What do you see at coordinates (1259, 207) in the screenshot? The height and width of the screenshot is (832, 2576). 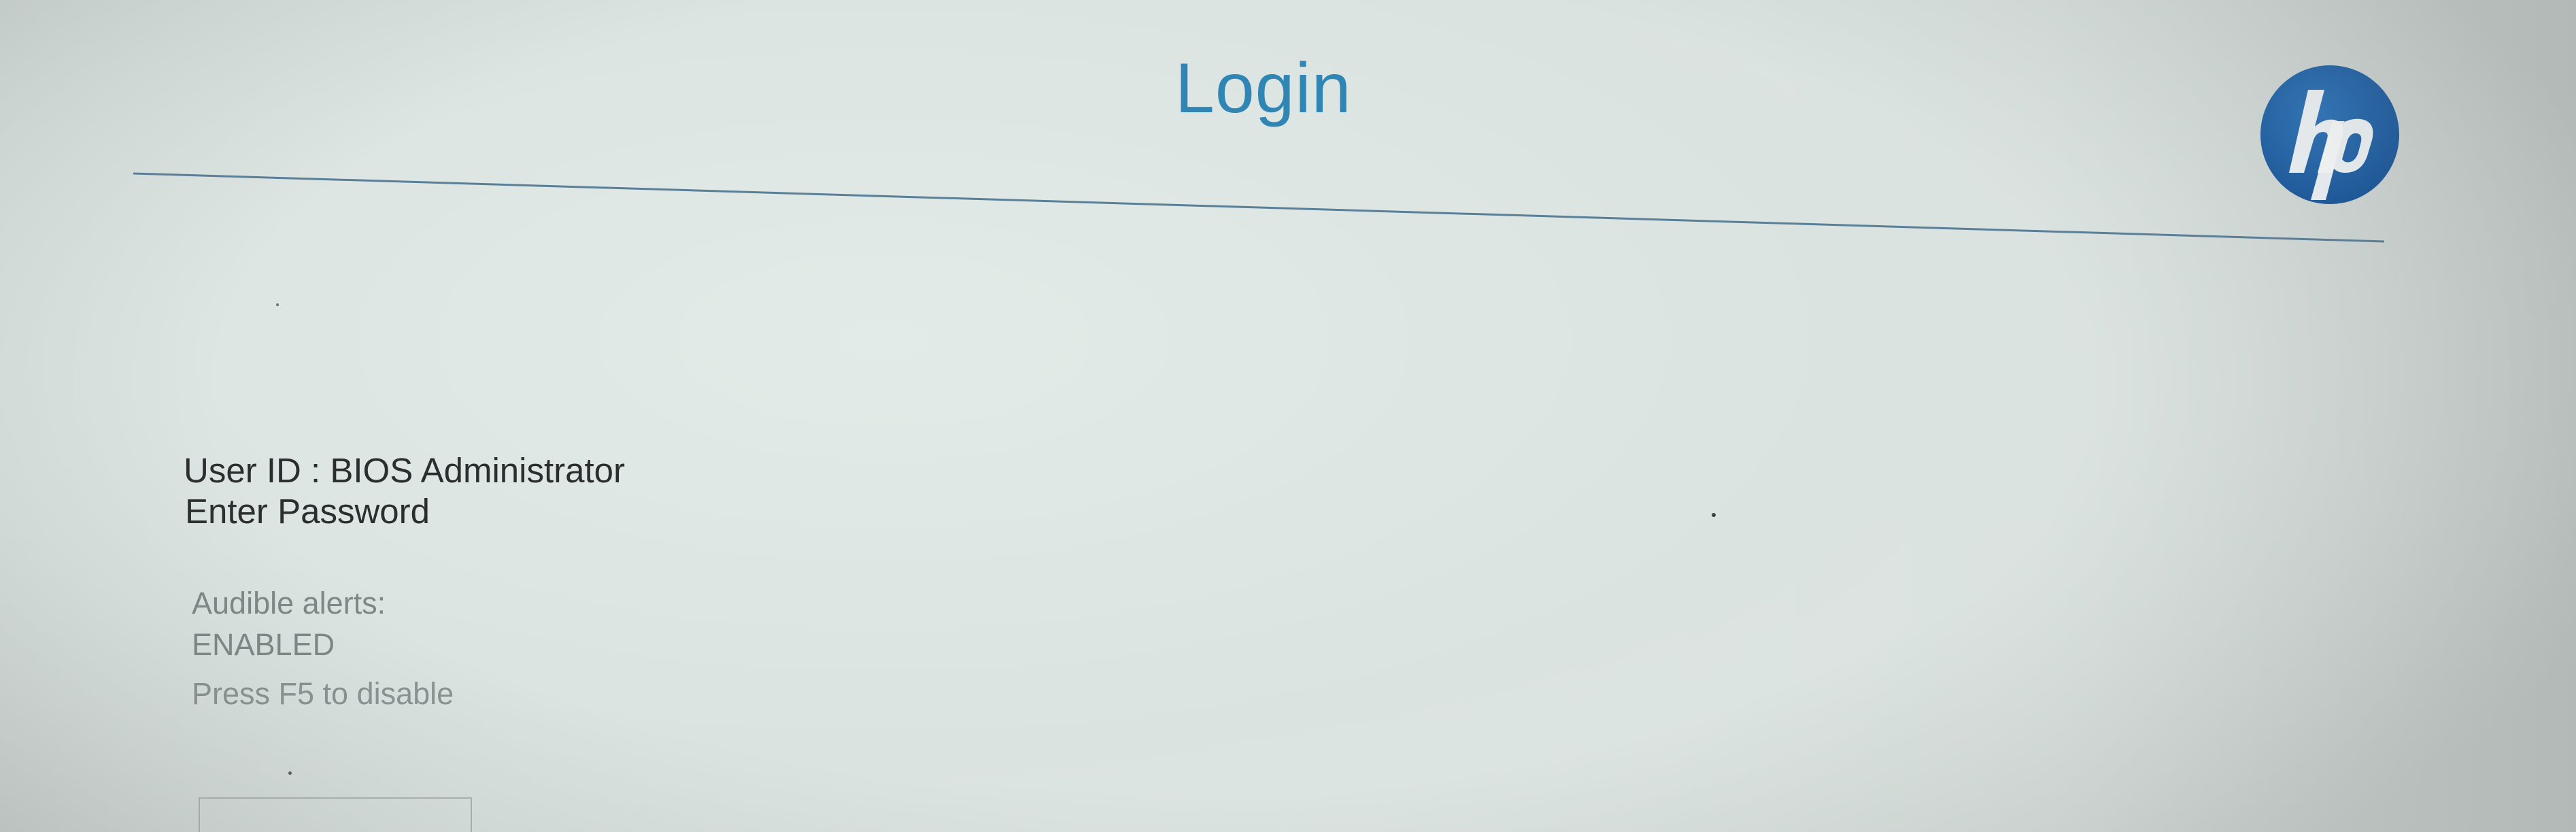 I see `header-divider` at bounding box center [1259, 207].